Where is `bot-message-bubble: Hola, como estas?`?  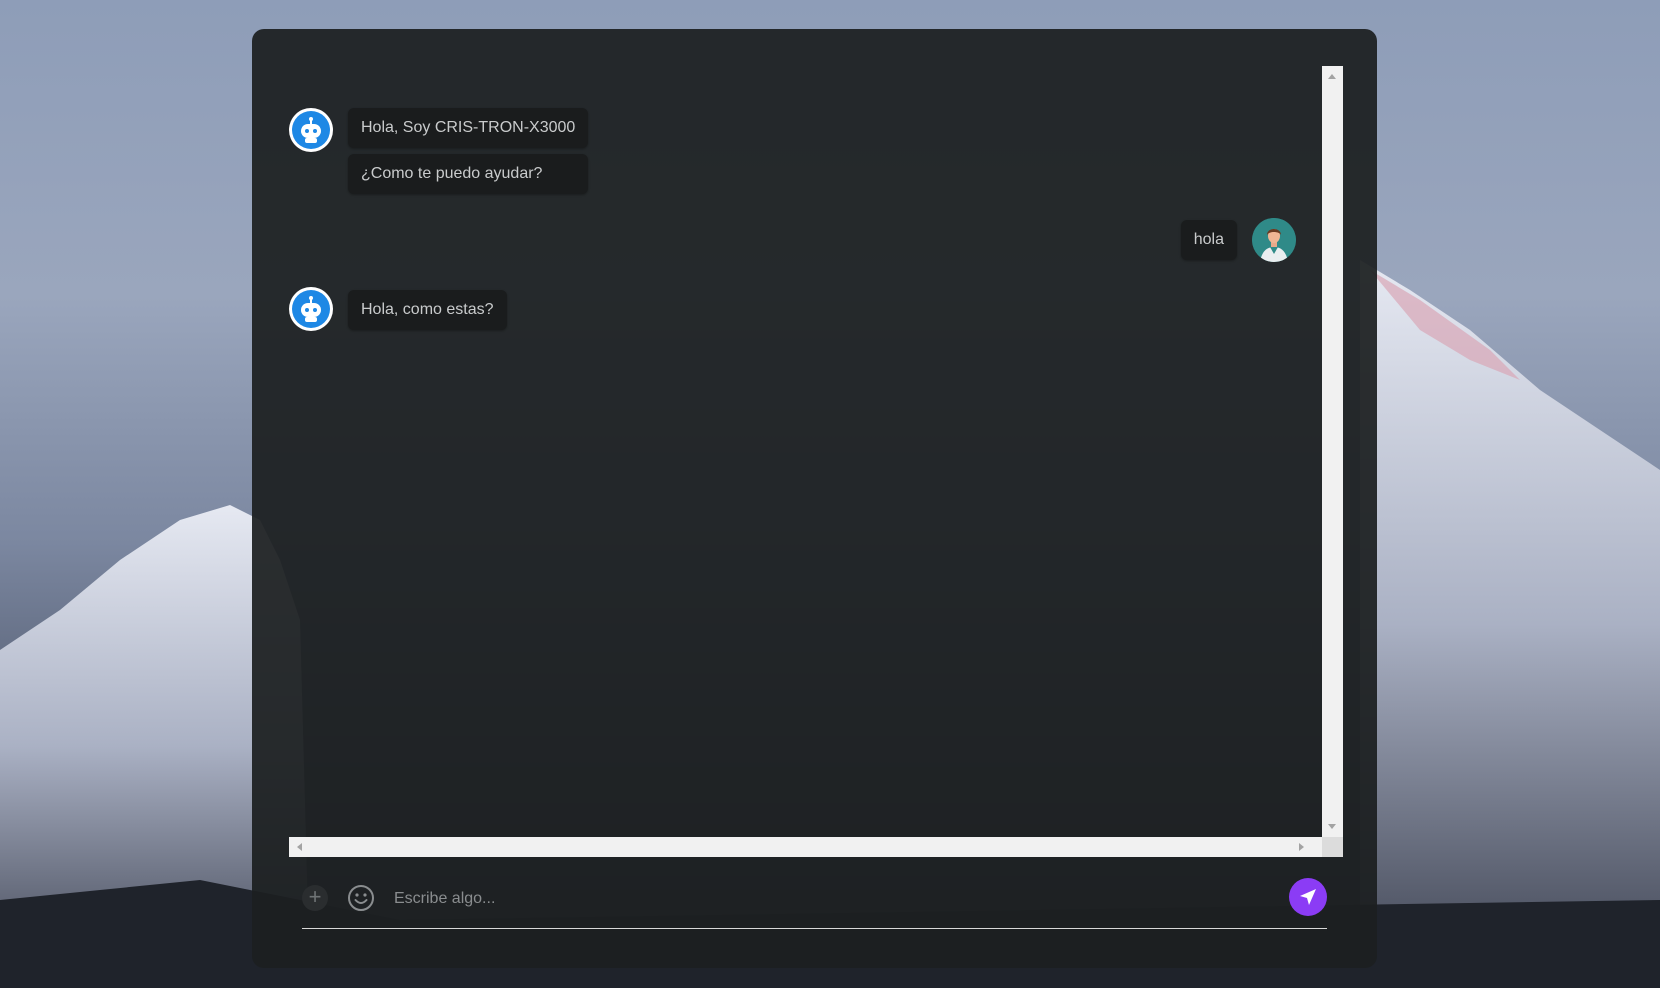
bot-message-bubble: Hola, como estas? is located at coordinates (427, 310).